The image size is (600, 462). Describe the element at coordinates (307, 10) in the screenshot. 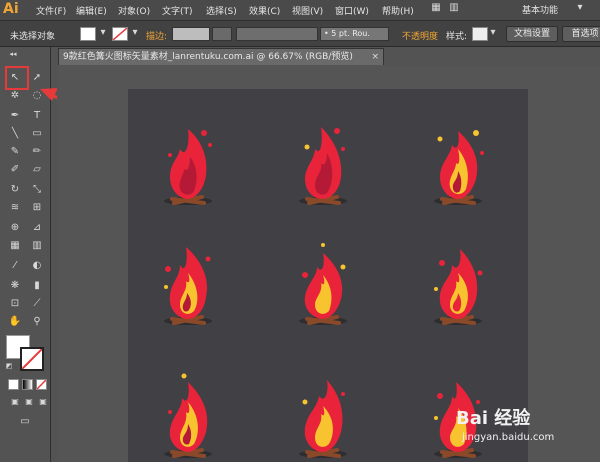

I see `menu-view: 视图(V)` at that location.